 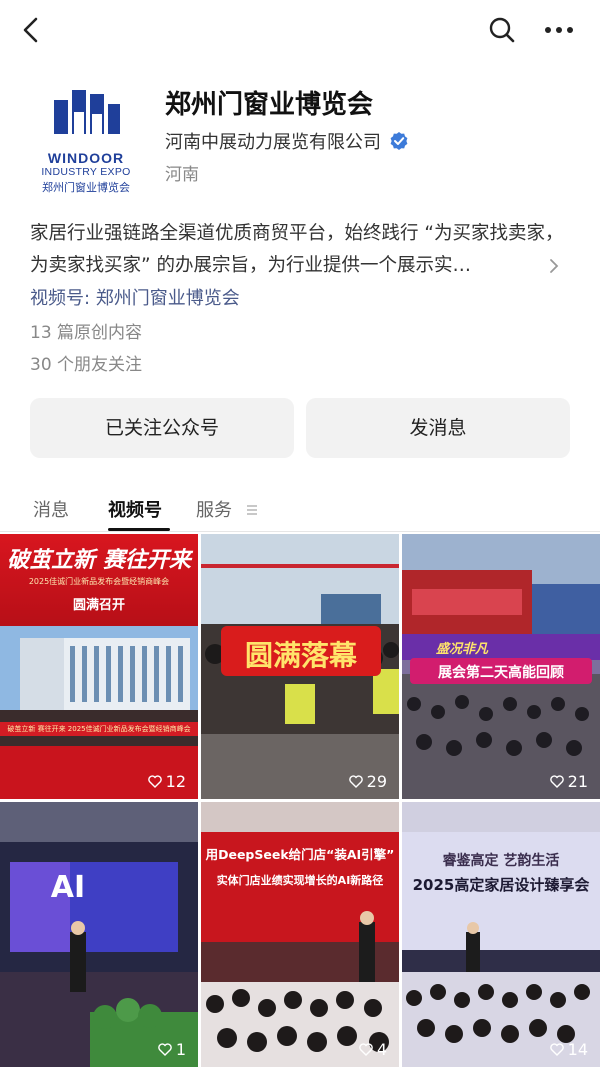 What do you see at coordinates (98, 605) in the screenshot?
I see `video-badge: 圆满召开` at bounding box center [98, 605].